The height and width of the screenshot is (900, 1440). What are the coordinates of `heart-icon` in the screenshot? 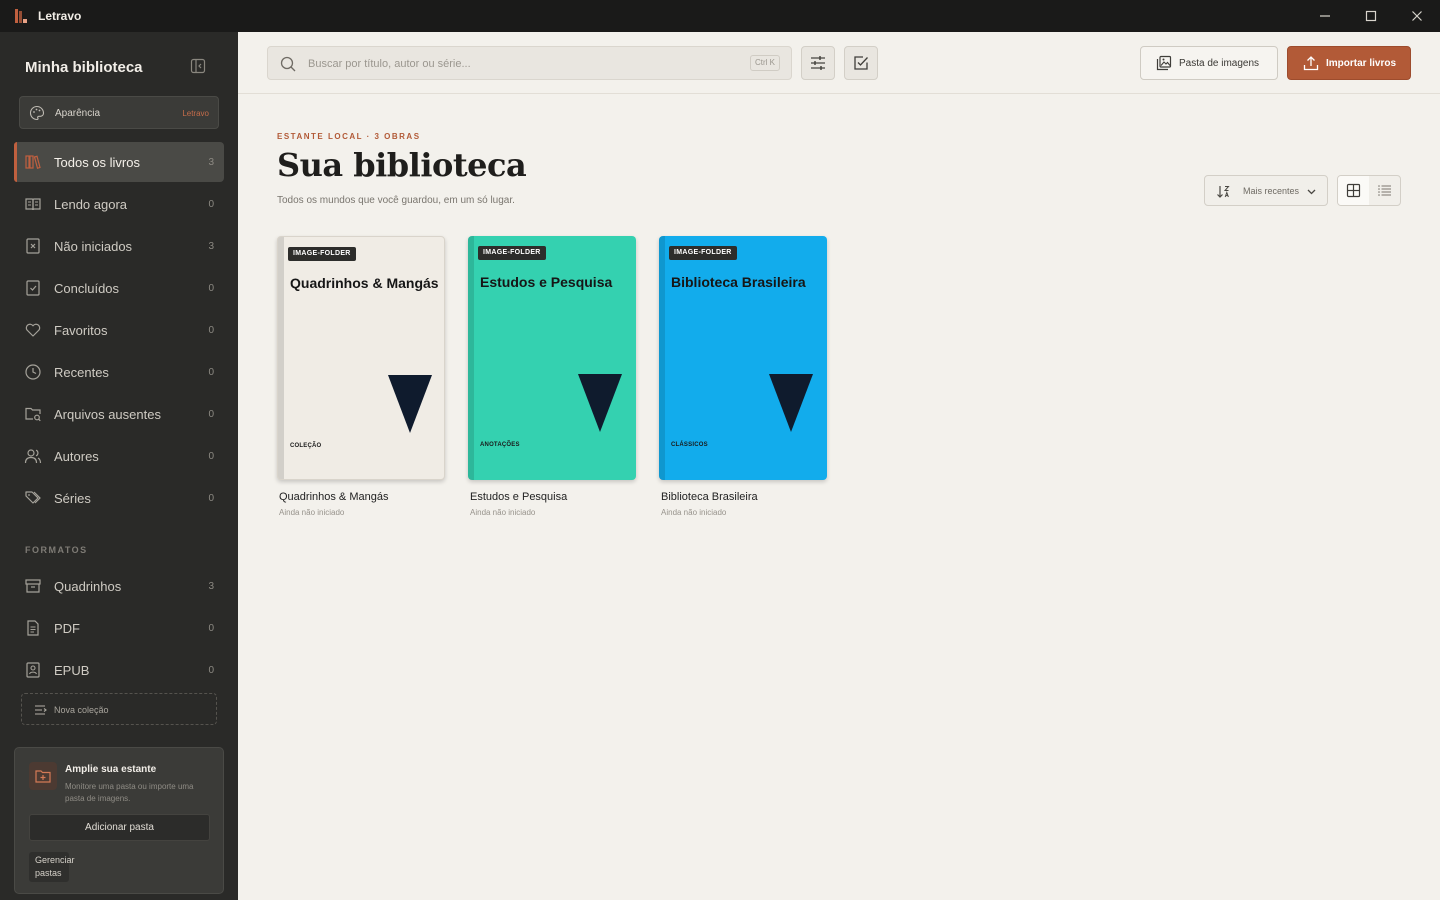 It's located at (33, 330).